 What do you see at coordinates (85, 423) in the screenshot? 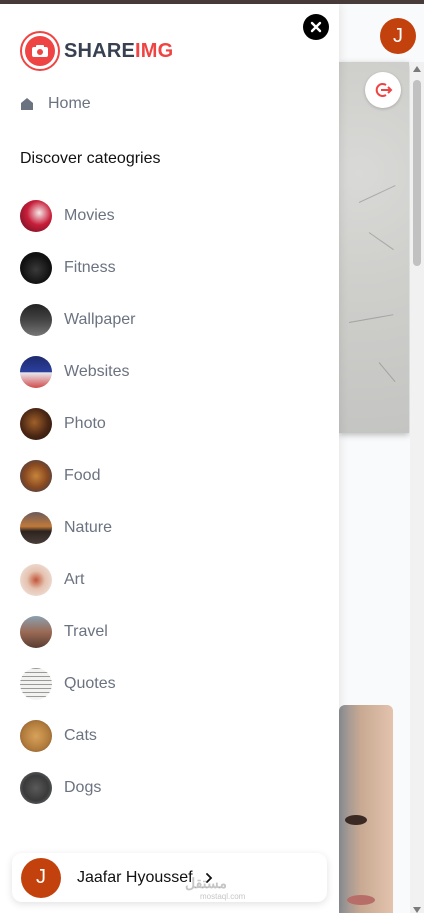
I see `category-label: Photo` at bounding box center [85, 423].